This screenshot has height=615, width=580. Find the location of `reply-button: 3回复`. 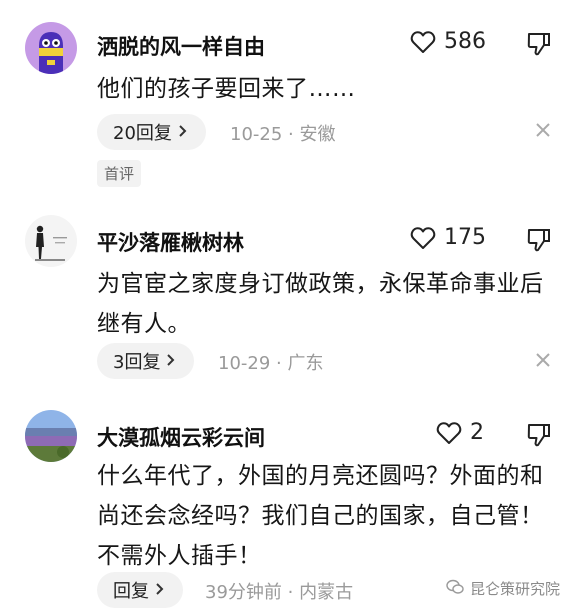

reply-button: 3回复 is located at coordinates (146, 361).